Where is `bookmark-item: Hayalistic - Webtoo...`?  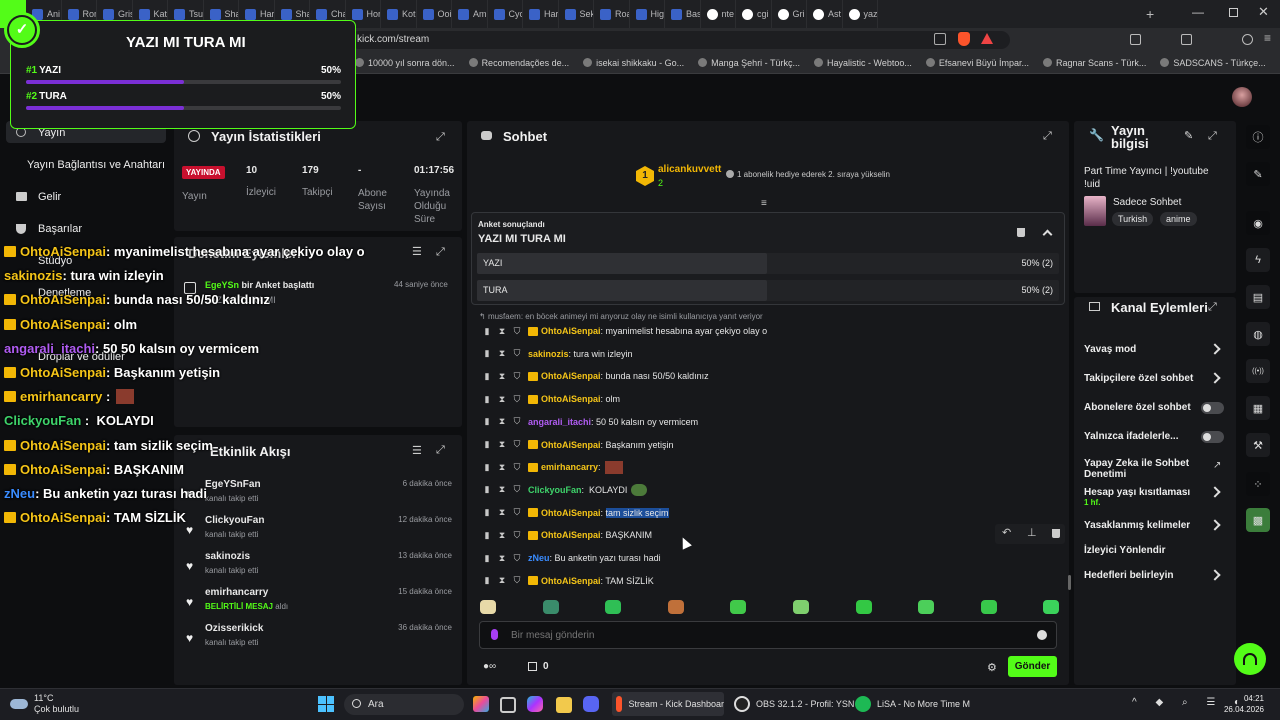 bookmark-item: Hayalistic - Webtoo... is located at coordinates (863, 63).